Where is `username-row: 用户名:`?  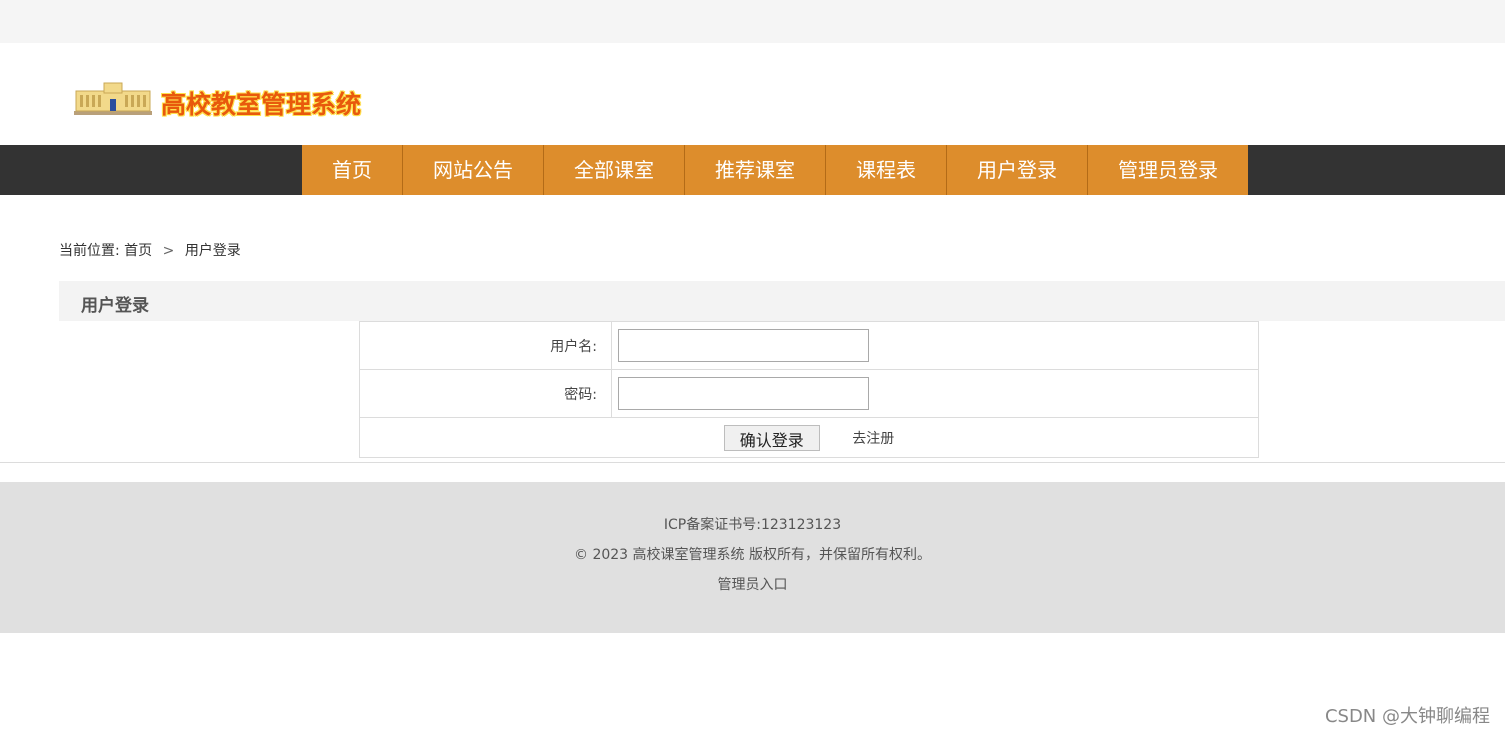
username-row: 用户名: is located at coordinates (809, 345).